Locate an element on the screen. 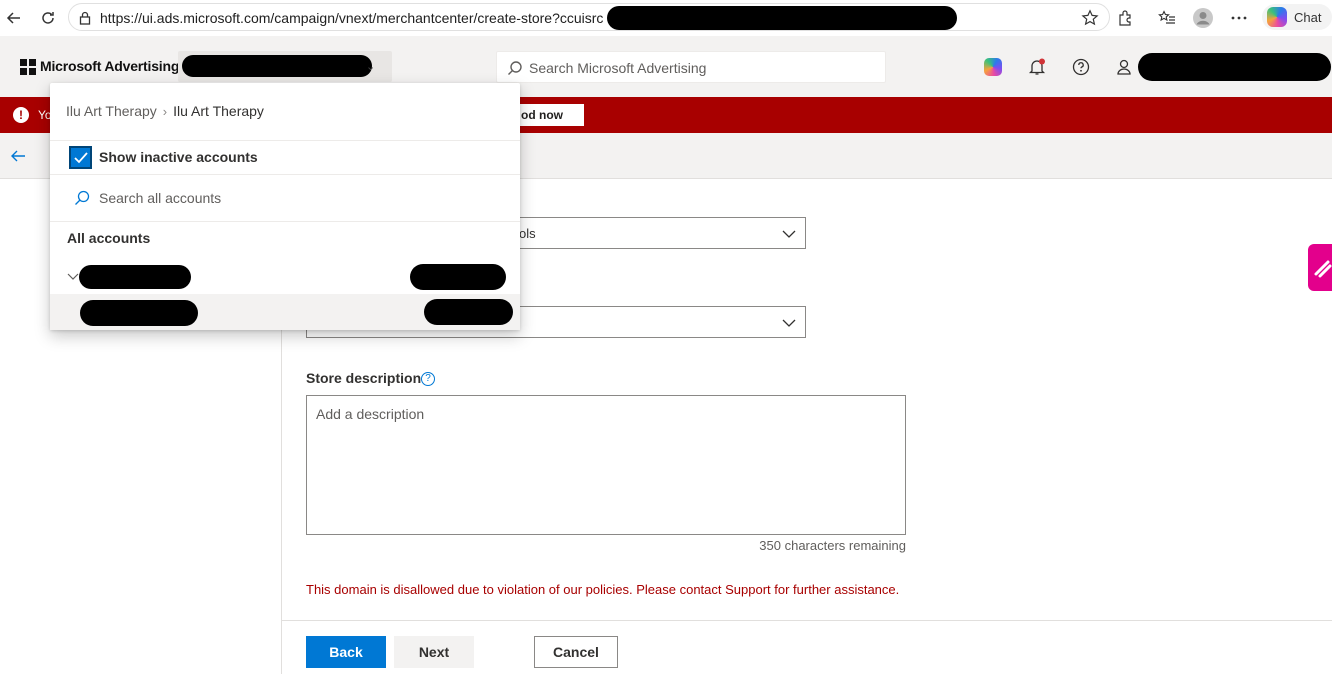 Image resolution: width=1332 pixels, height=674 pixels. cancel-button: Cancel is located at coordinates (576, 652).